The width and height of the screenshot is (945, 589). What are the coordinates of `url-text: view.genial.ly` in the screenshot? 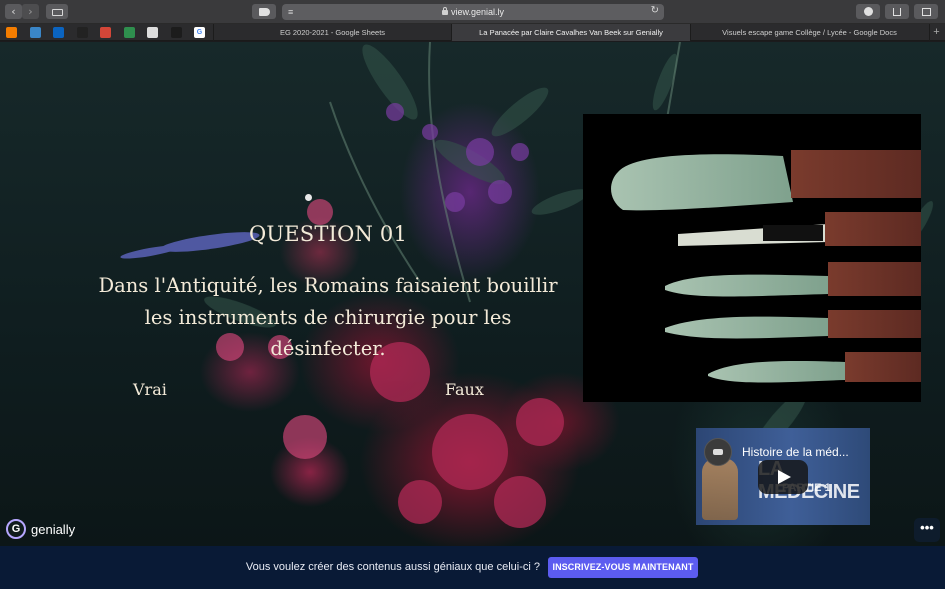 It's located at (477, 12).